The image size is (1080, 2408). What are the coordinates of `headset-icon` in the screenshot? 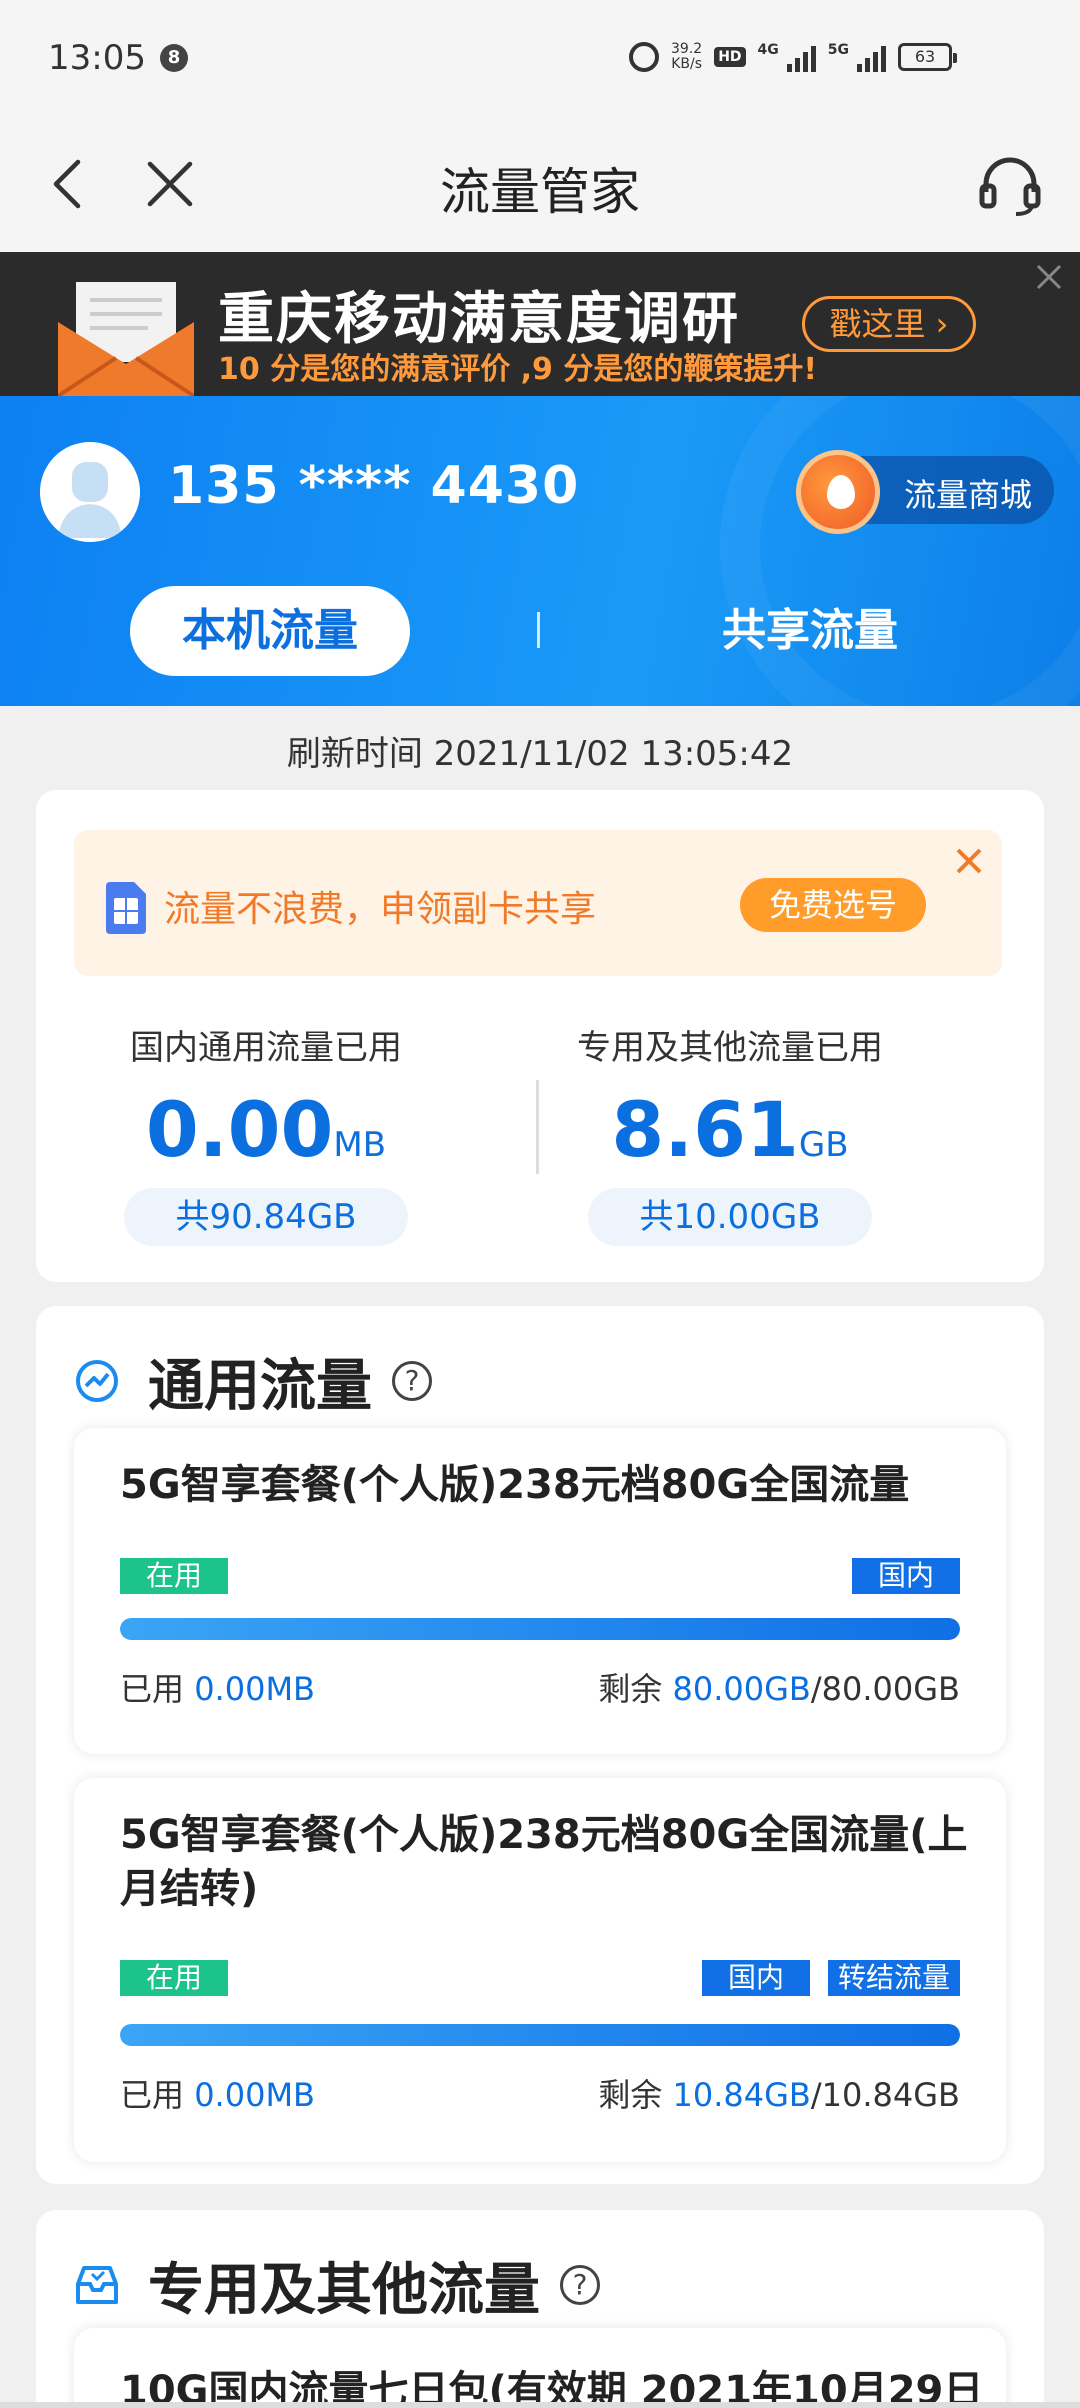 It's located at (1010, 186).